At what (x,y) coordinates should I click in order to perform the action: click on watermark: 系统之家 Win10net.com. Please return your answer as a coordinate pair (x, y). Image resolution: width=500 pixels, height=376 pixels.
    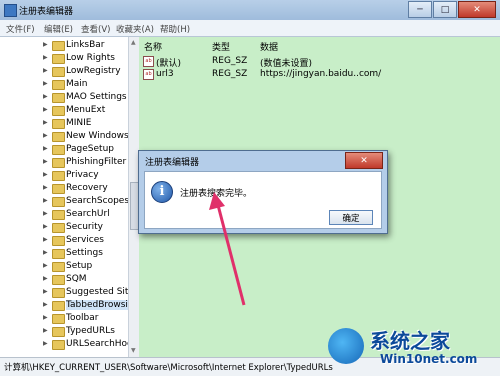
    Looking at the image, I should click on (411, 348).